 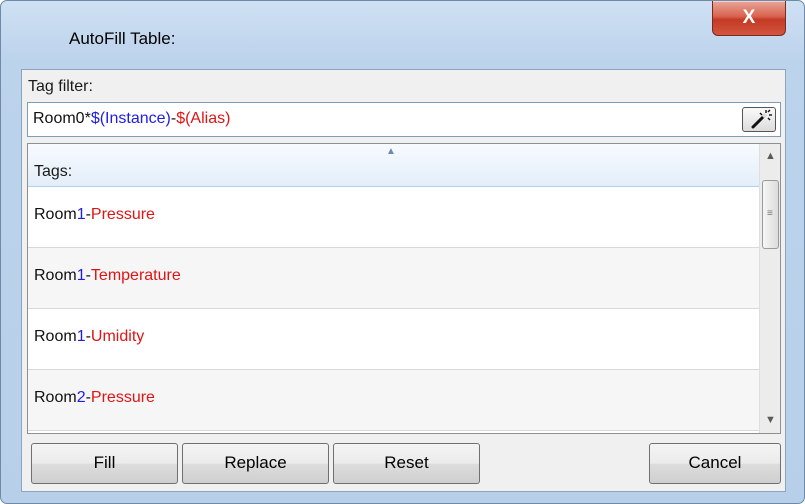 What do you see at coordinates (393, 165) in the screenshot?
I see `tags-column-header: ▲ Tags:` at bounding box center [393, 165].